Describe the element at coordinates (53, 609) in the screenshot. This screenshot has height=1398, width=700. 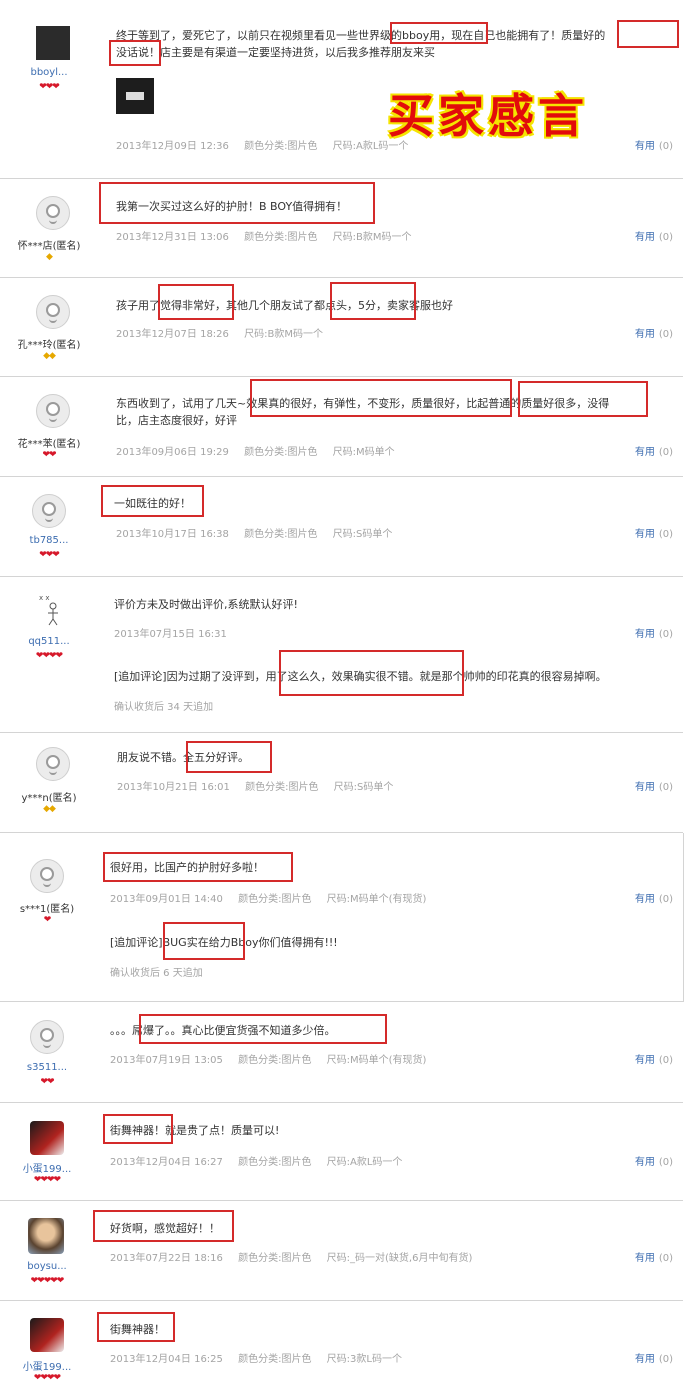
I see `user-avatar: x x` at that location.